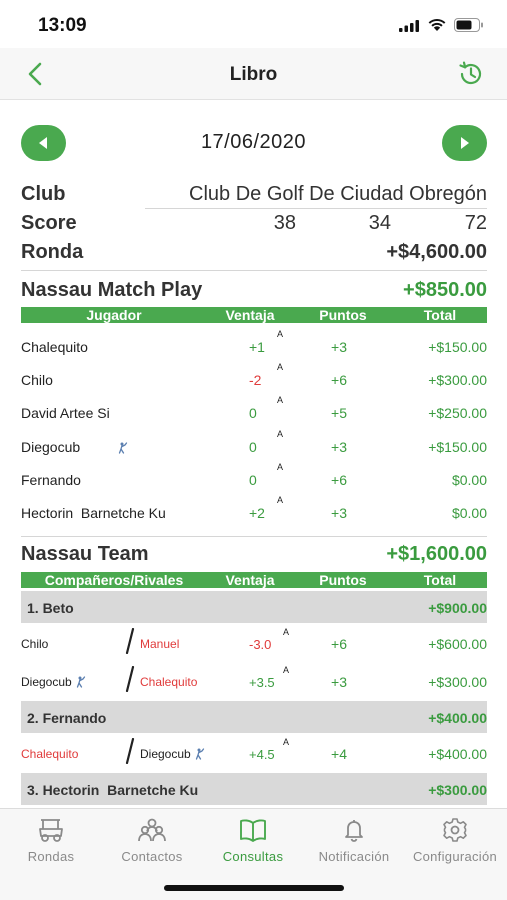 The height and width of the screenshot is (900, 507). I want to click on date-selector: 17/06/2020, so click(253, 145).